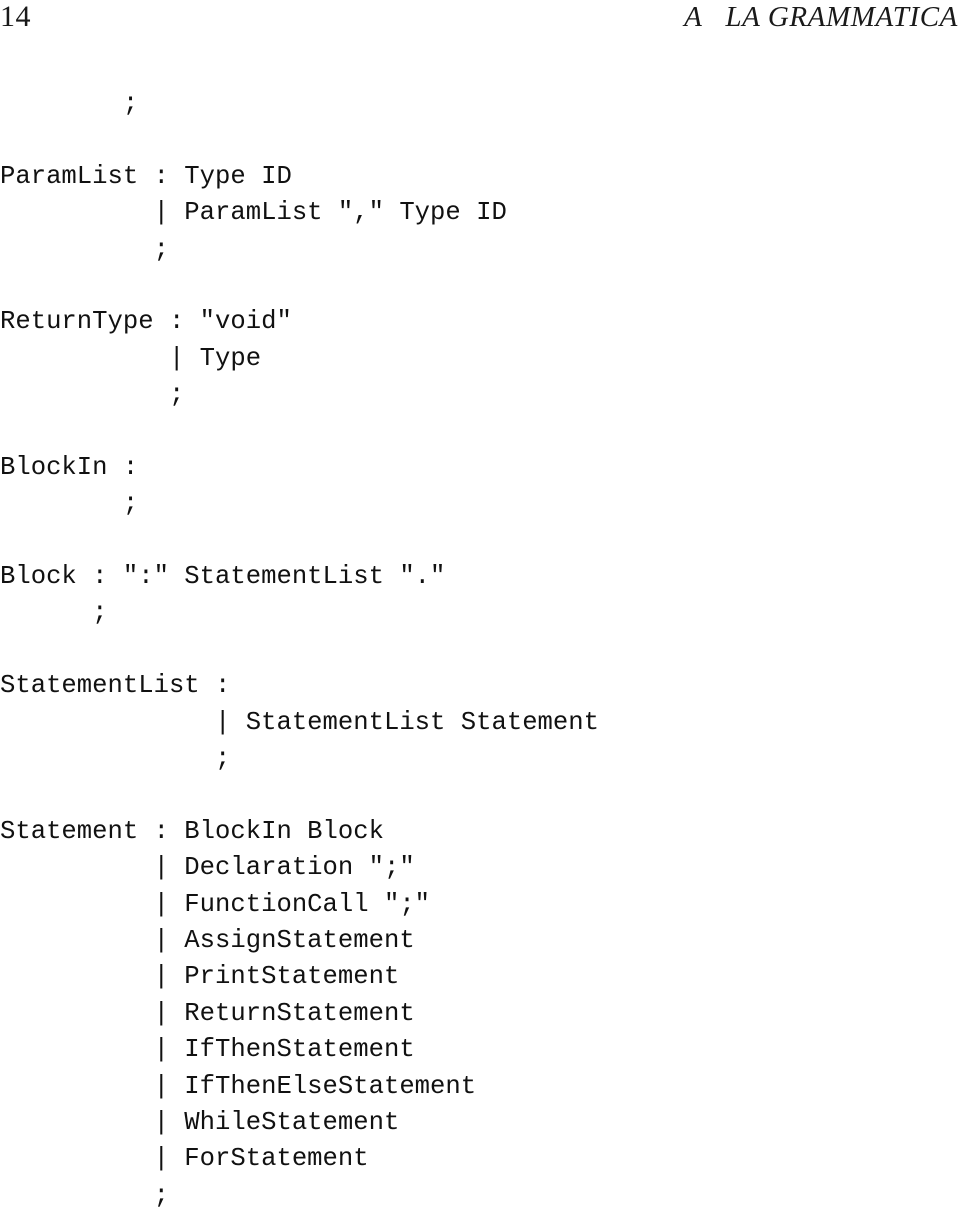  Describe the element at coordinates (207, 868) in the screenshot. I see `code-line: | Declaration ";"` at that location.